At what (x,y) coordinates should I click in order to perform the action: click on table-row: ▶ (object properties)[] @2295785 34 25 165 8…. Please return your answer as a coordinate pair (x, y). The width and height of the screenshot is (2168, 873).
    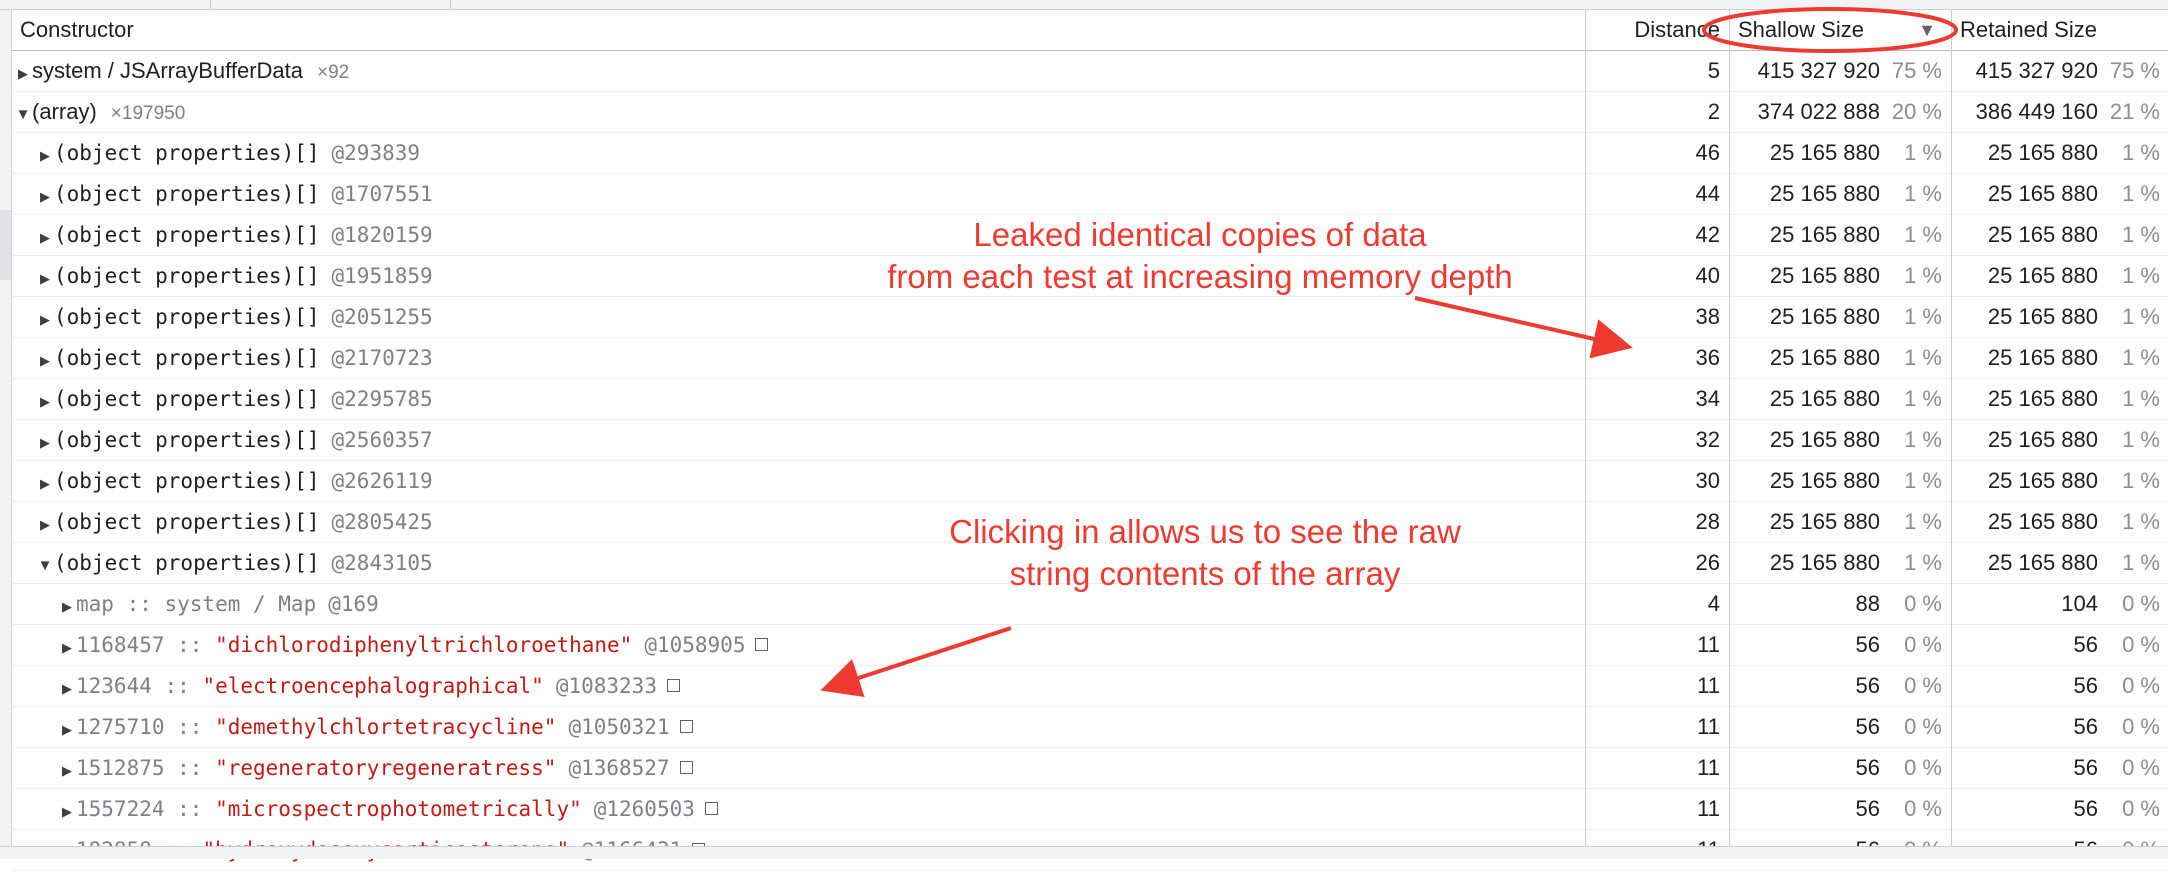
    Looking at the image, I should click on (1090, 399).